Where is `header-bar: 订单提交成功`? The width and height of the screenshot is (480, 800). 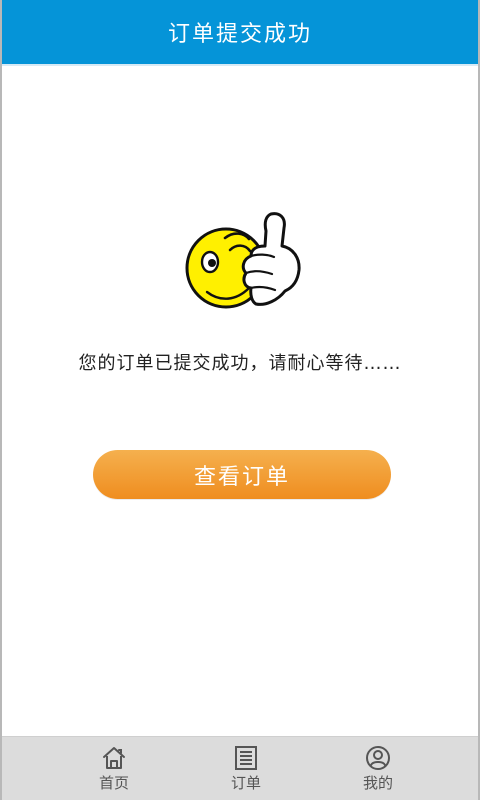 header-bar: 订单提交成功 is located at coordinates (240, 32).